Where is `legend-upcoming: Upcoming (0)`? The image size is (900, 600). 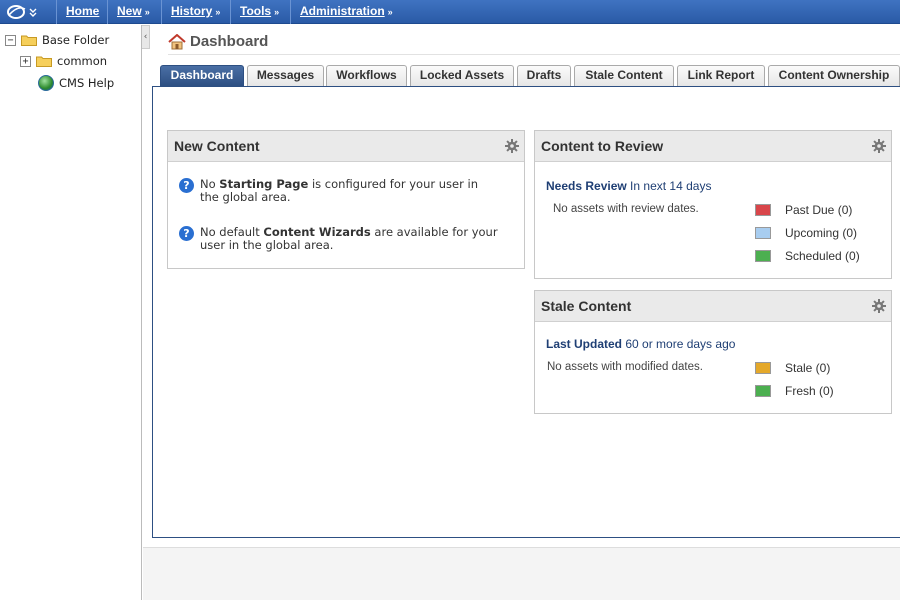
legend-upcoming: Upcoming (0) is located at coordinates (806, 233).